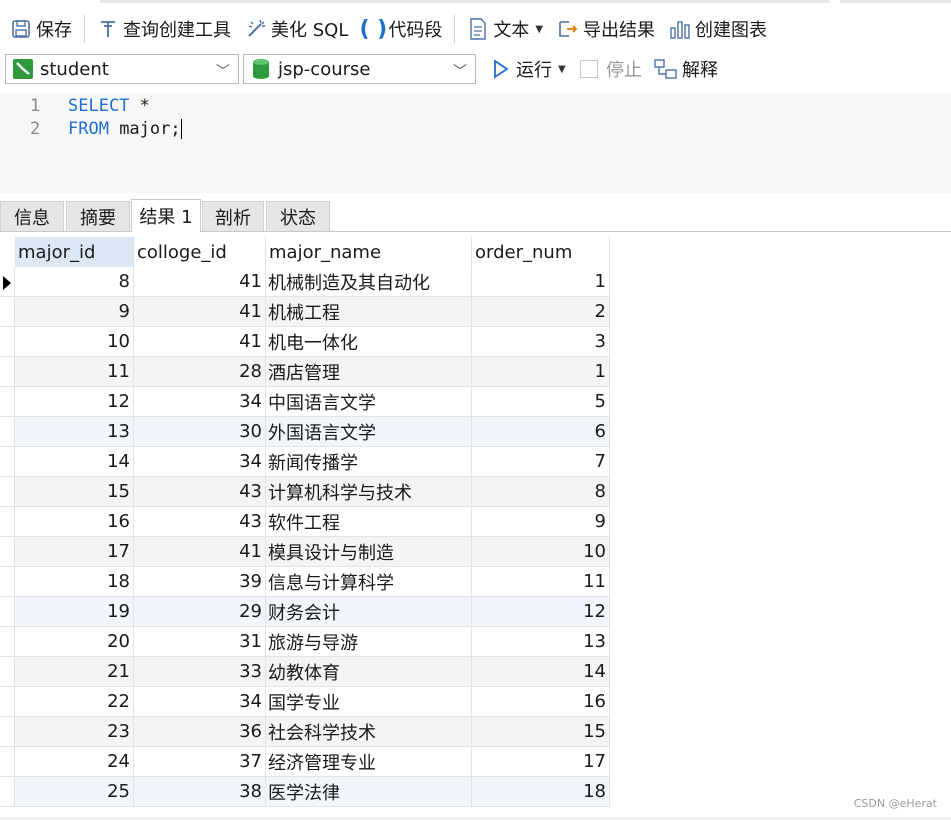 This screenshot has width=951, height=820. Describe the element at coordinates (369, 372) in the screenshot. I see `cell-major-name: 酒店管理` at that location.